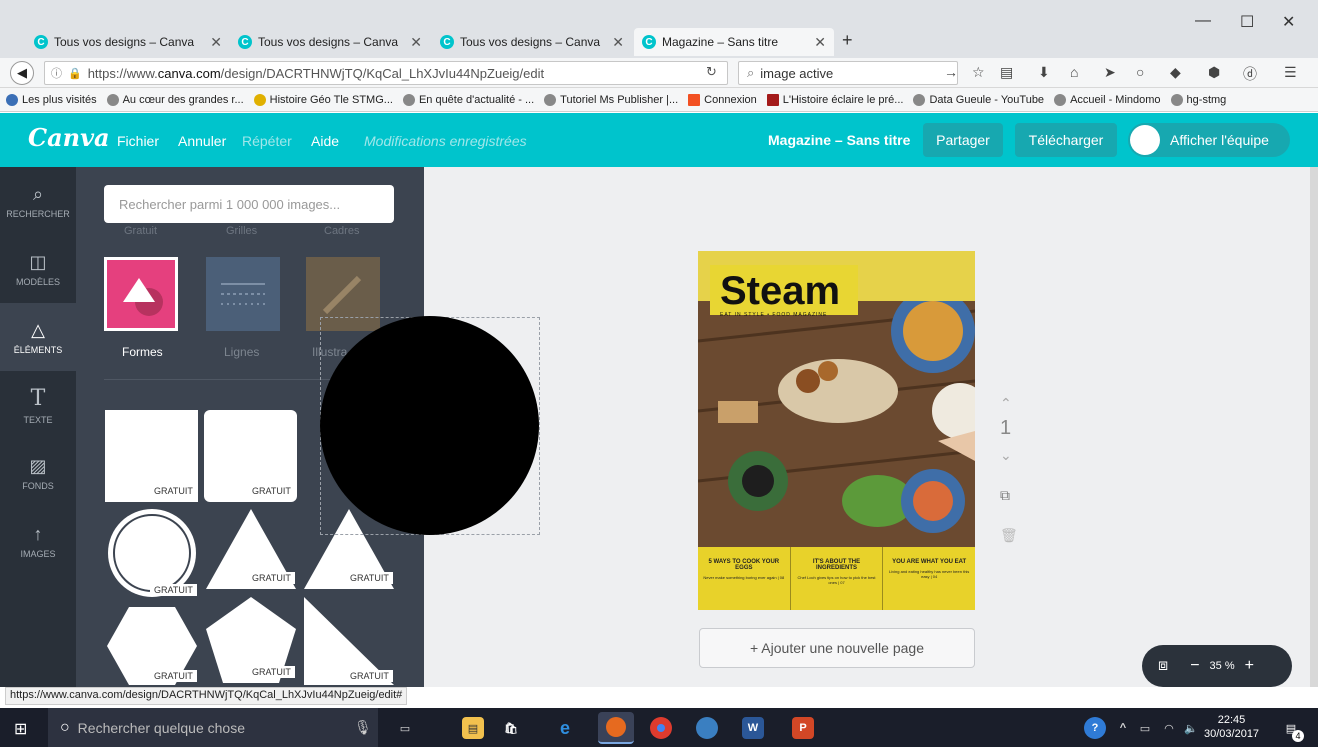  Describe the element at coordinates (1314, 427) in the screenshot. I see `workspace-scrollbar` at that location.